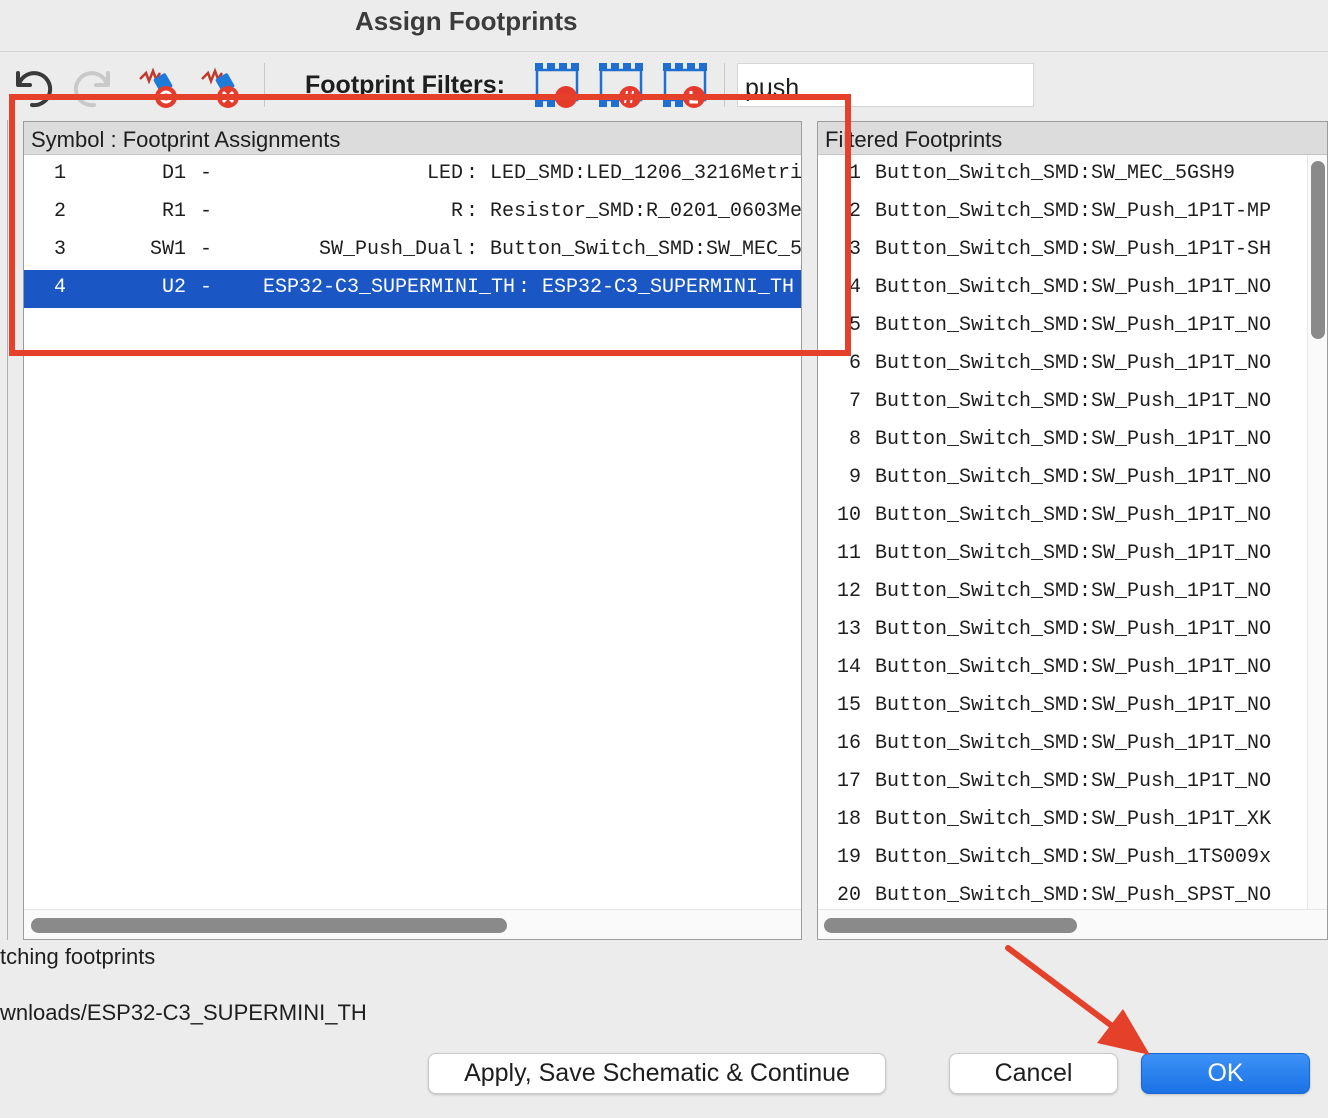 The width and height of the screenshot is (1328, 1118). What do you see at coordinates (684, 86) in the screenshot?
I see `filter-by-library-icon` at bounding box center [684, 86].